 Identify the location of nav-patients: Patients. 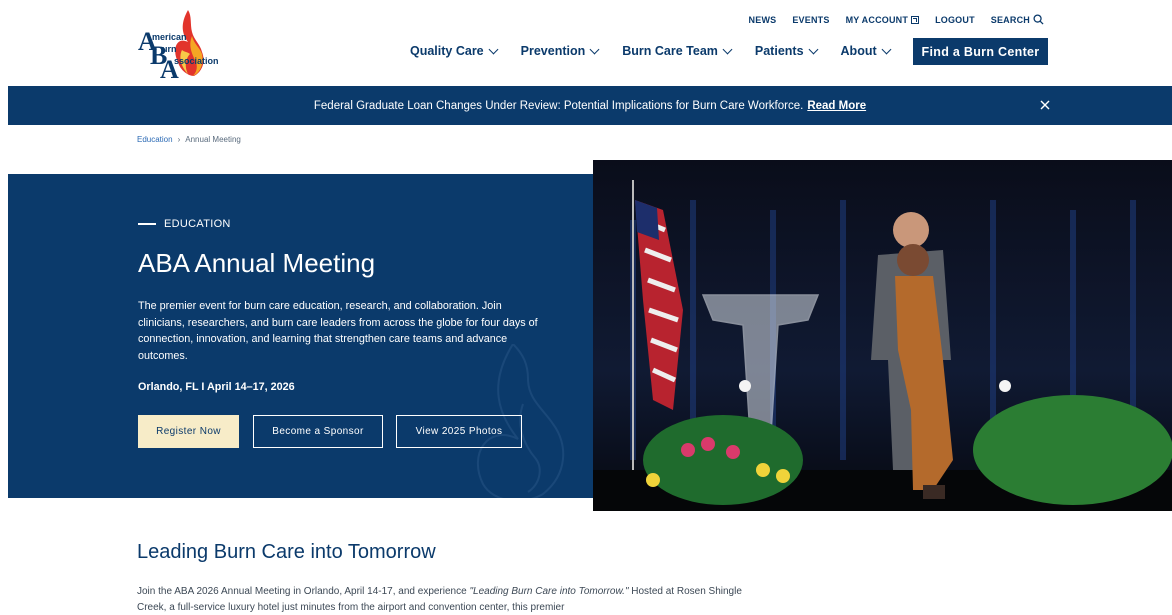
(786, 51).